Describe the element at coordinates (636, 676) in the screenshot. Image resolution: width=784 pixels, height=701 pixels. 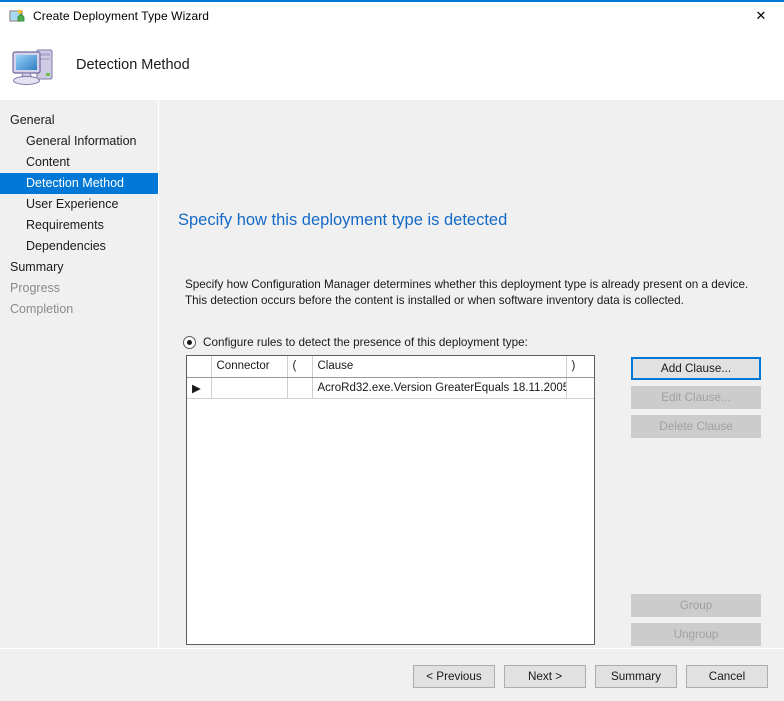
I see `summary-button: Summary` at that location.